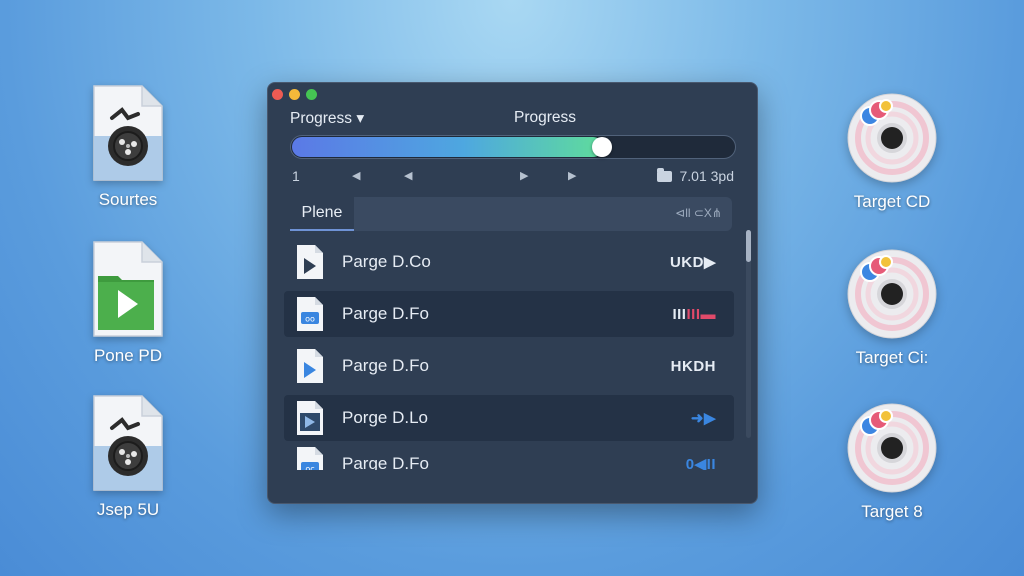 This screenshot has height=576, width=1024. Describe the element at coordinates (511, 214) in the screenshot. I see `filter-bar: Plene ⊲ll ⊂X⋔` at that location.